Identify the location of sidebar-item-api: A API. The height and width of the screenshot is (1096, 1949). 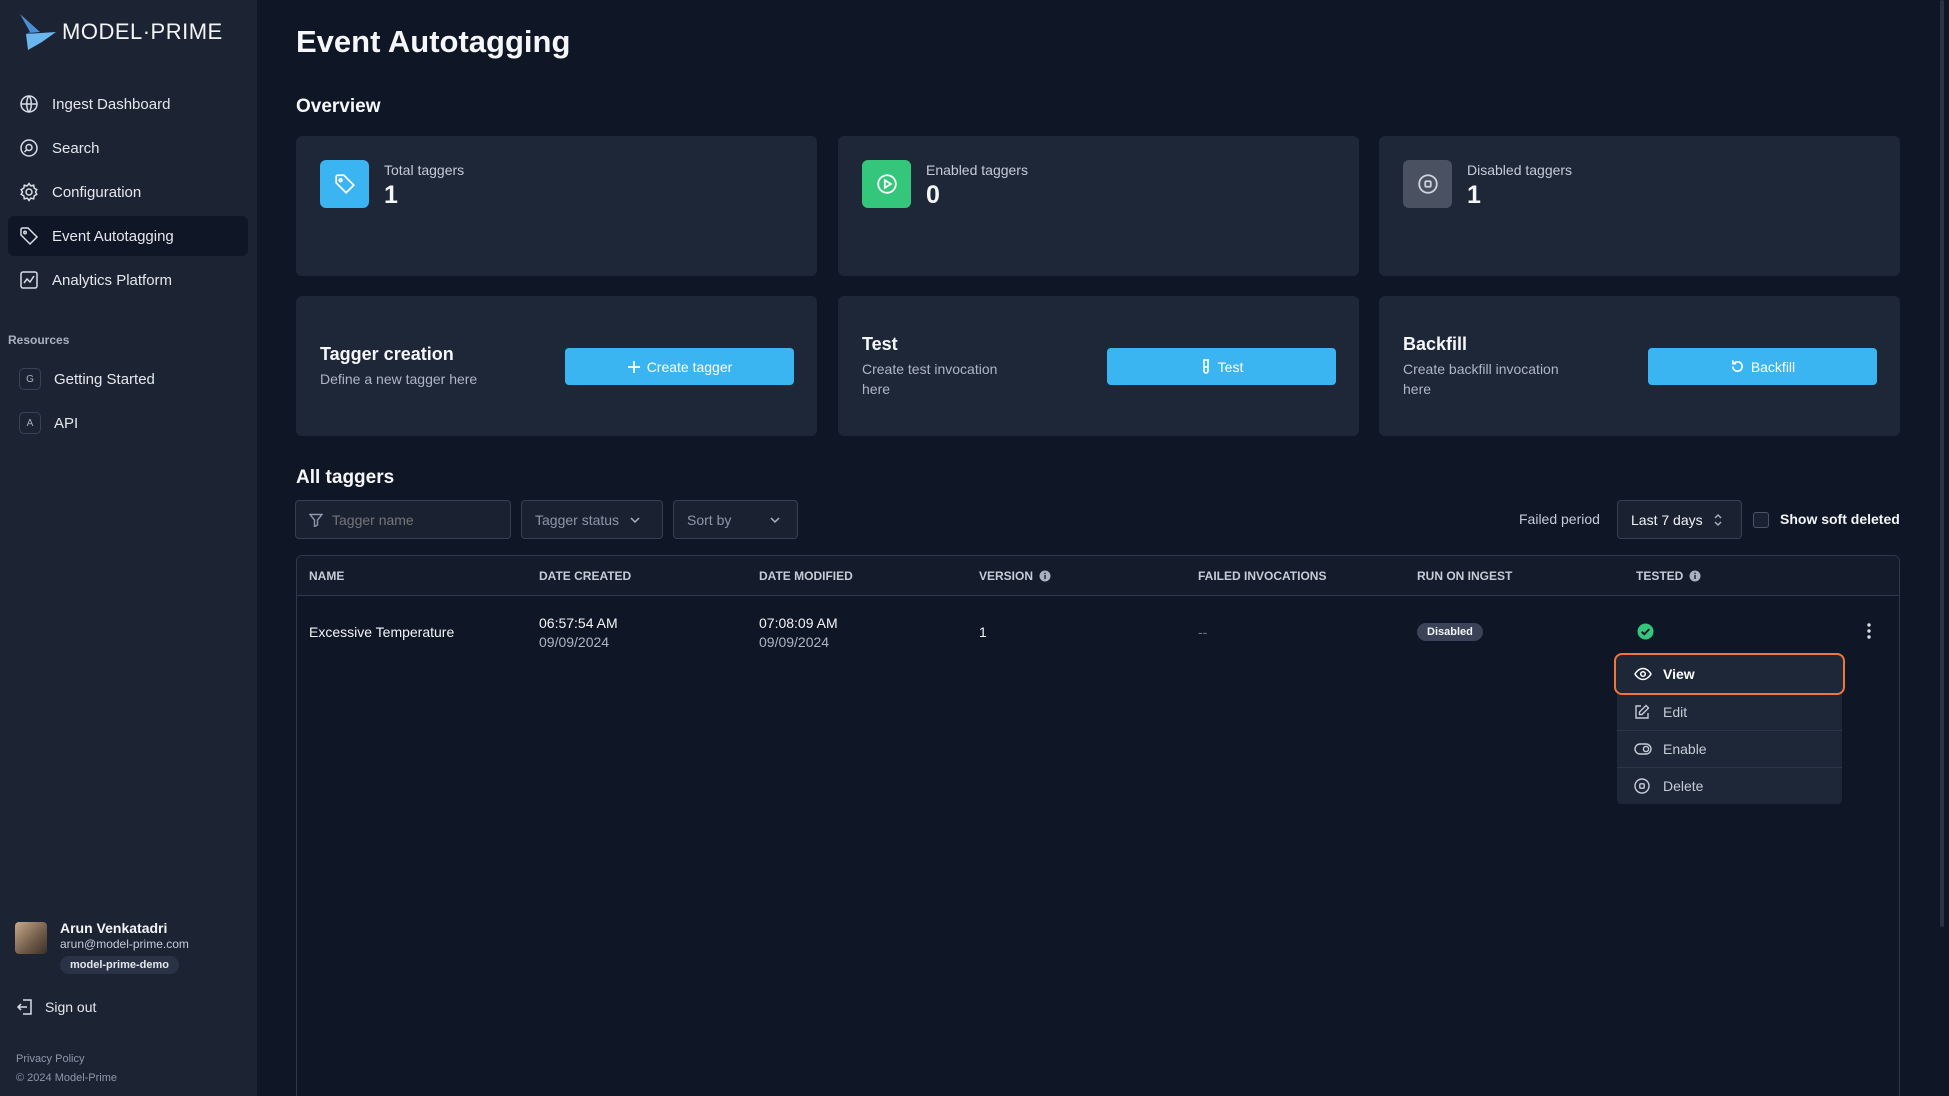
(128, 423).